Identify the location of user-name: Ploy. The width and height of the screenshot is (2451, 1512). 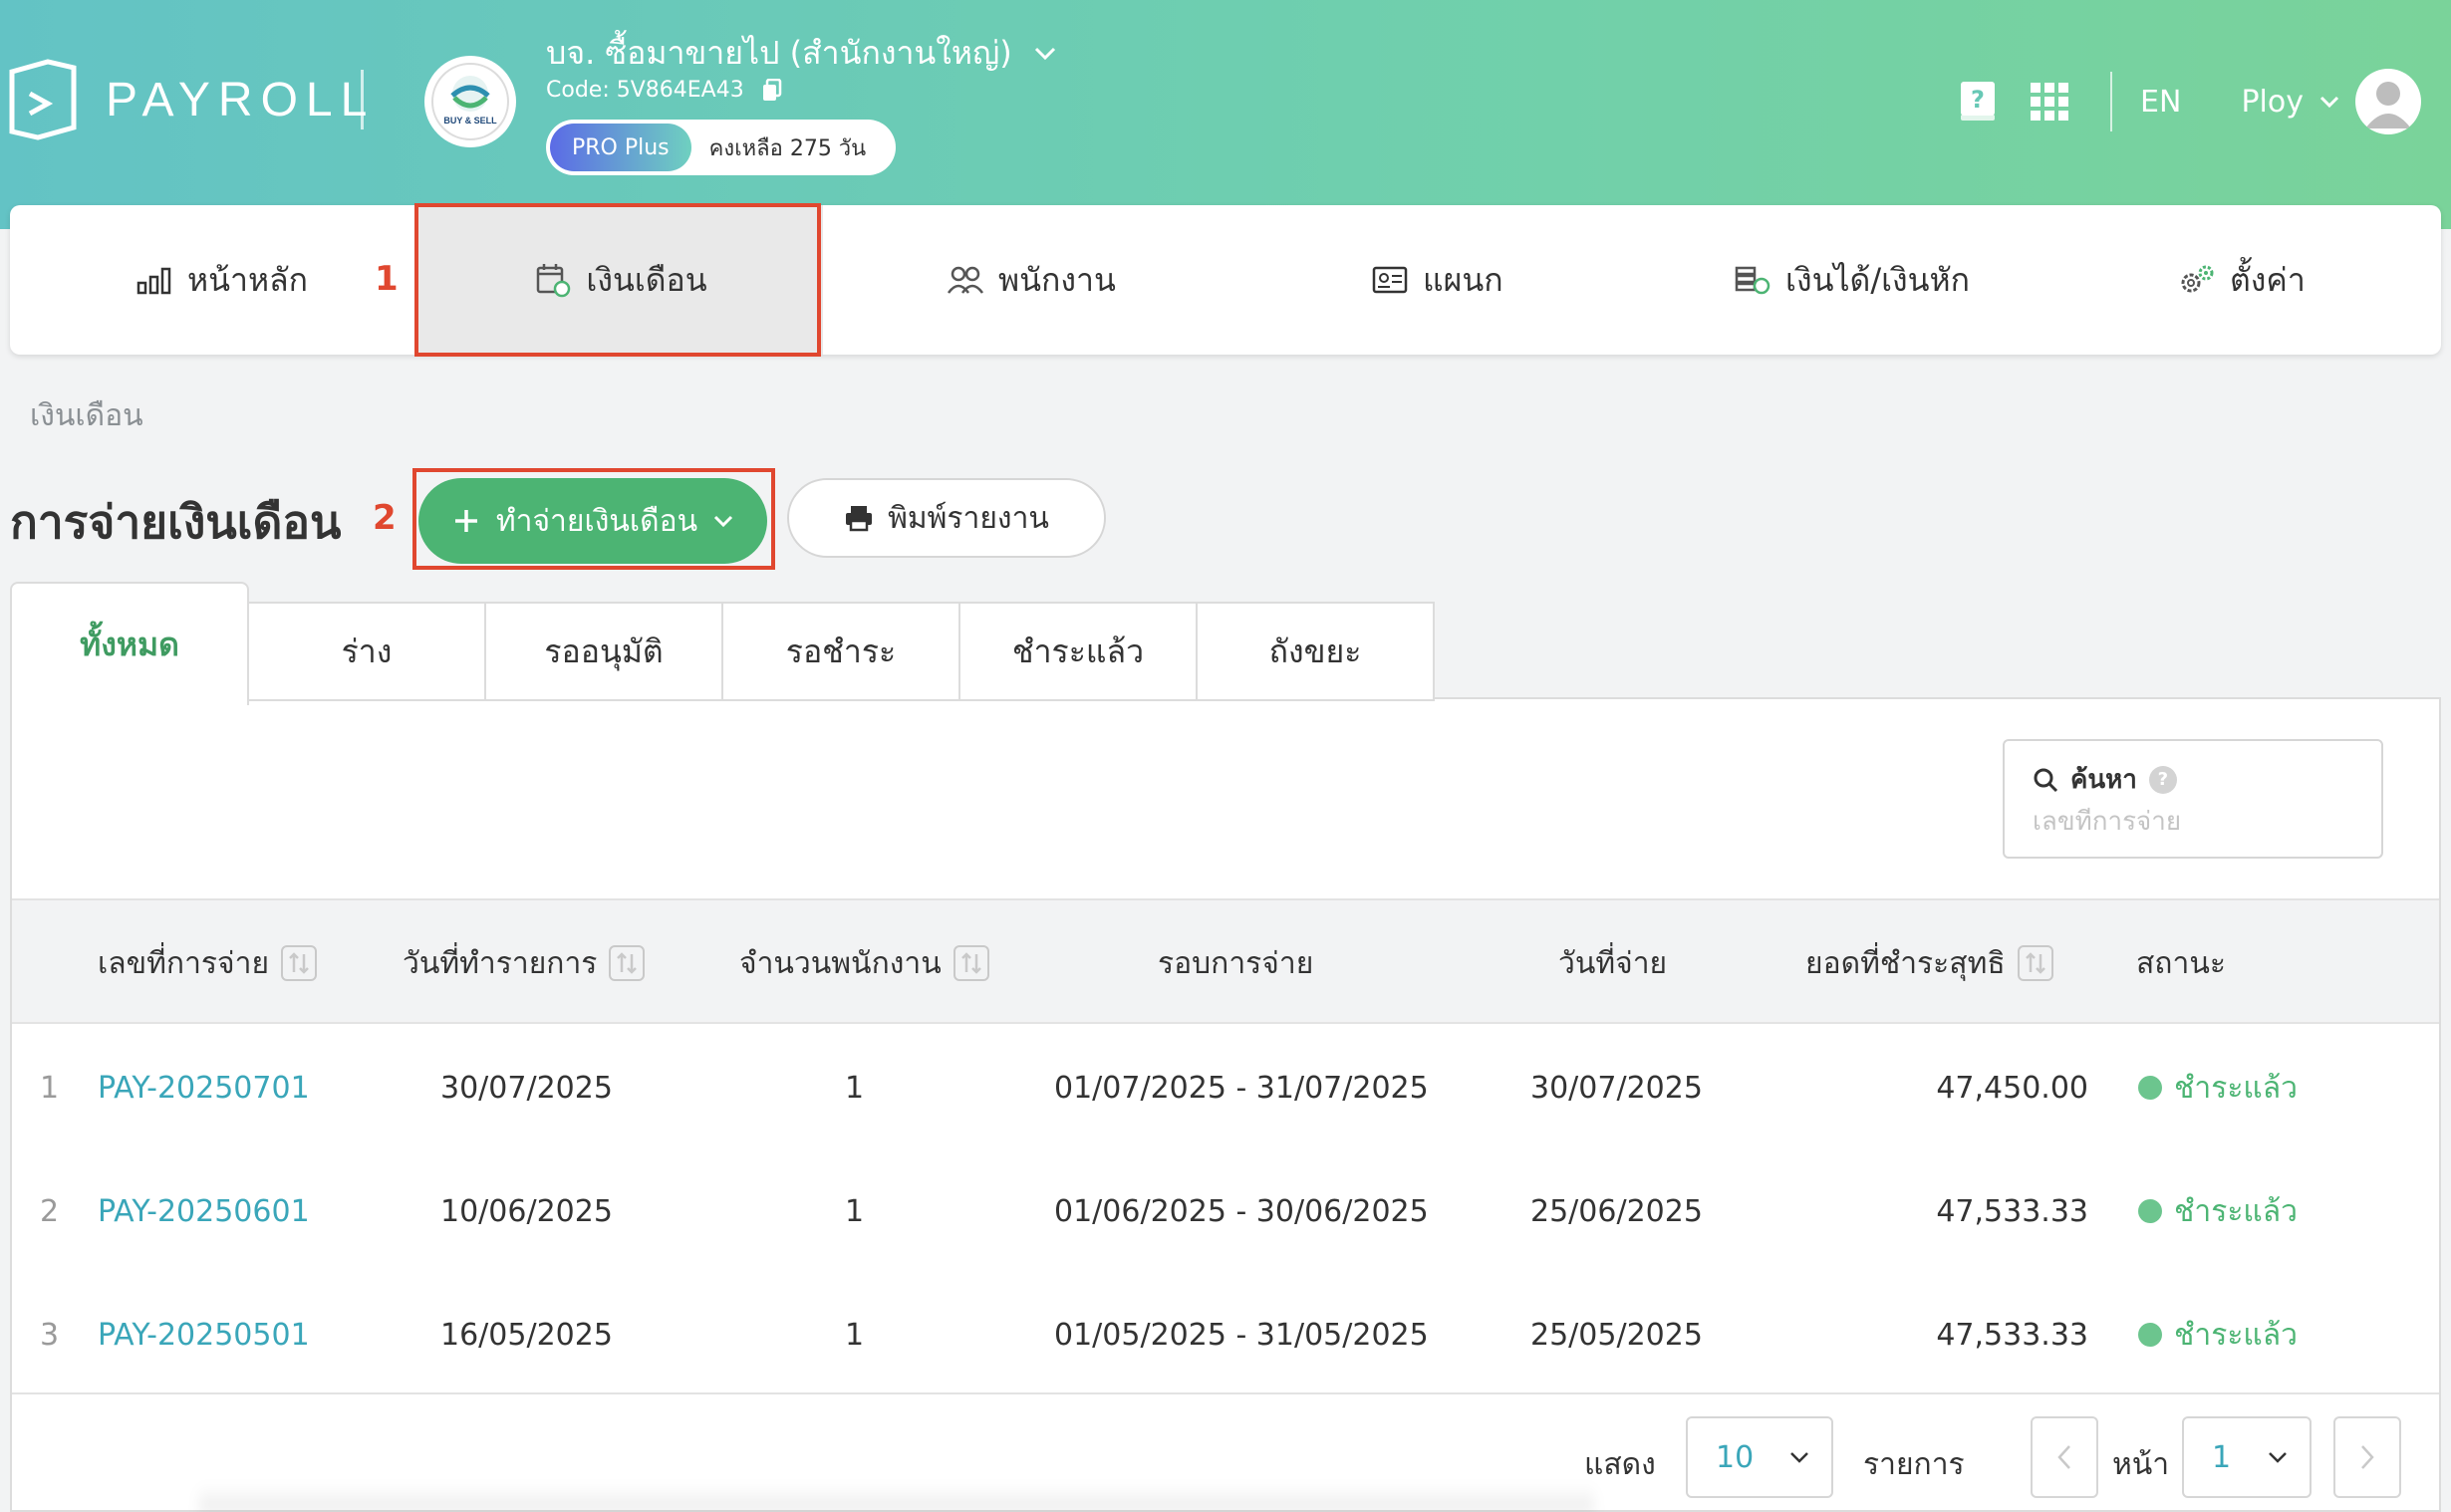
(2272, 102).